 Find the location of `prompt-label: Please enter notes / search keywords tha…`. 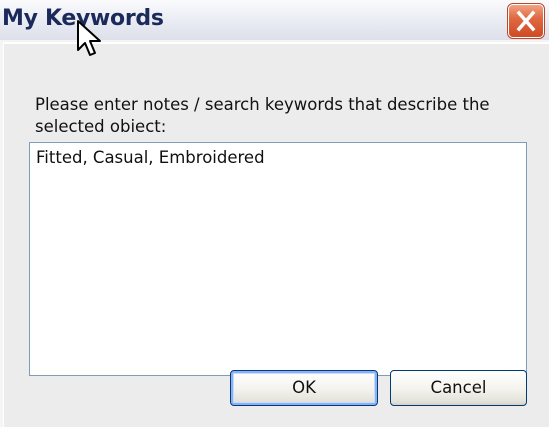

prompt-label: Please enter notes / search keywords tha… is located at coordinates (262, 115).